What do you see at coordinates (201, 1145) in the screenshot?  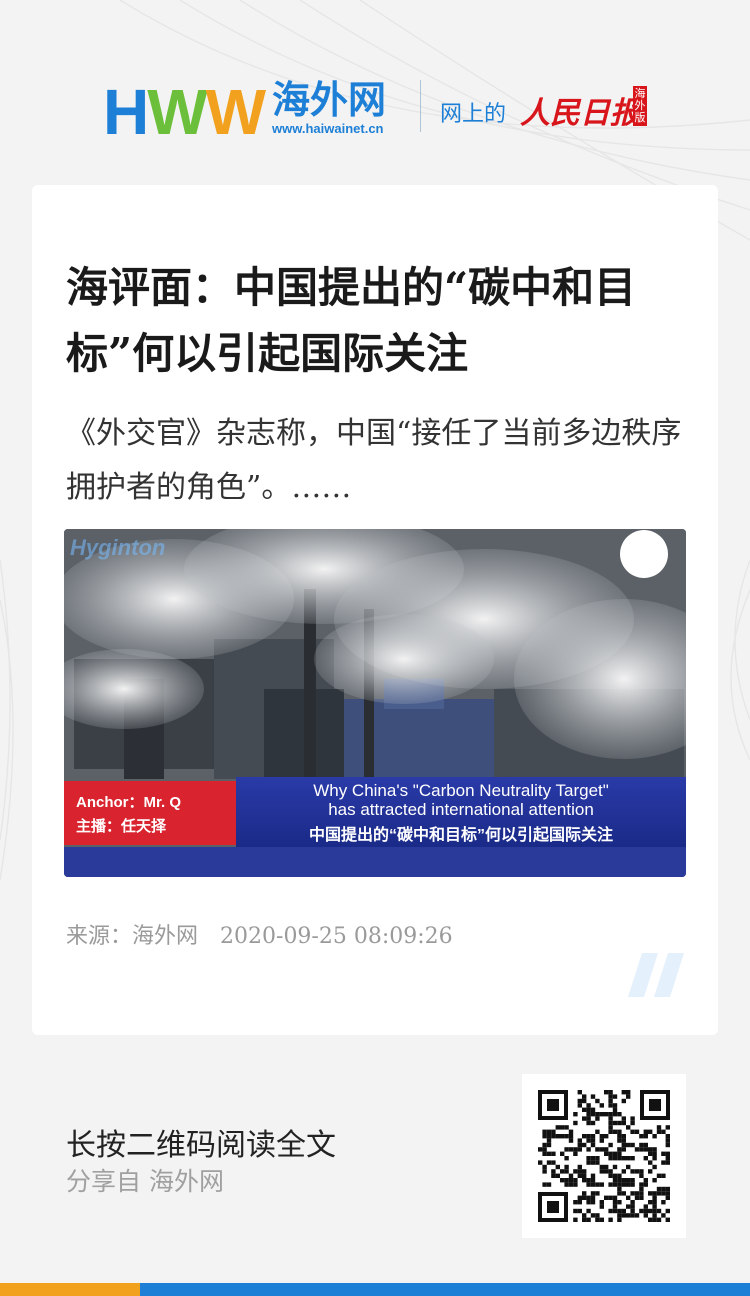 I see `qr-cta-text: 长按二维码阅读全文` at bounding box center [201, 1145].